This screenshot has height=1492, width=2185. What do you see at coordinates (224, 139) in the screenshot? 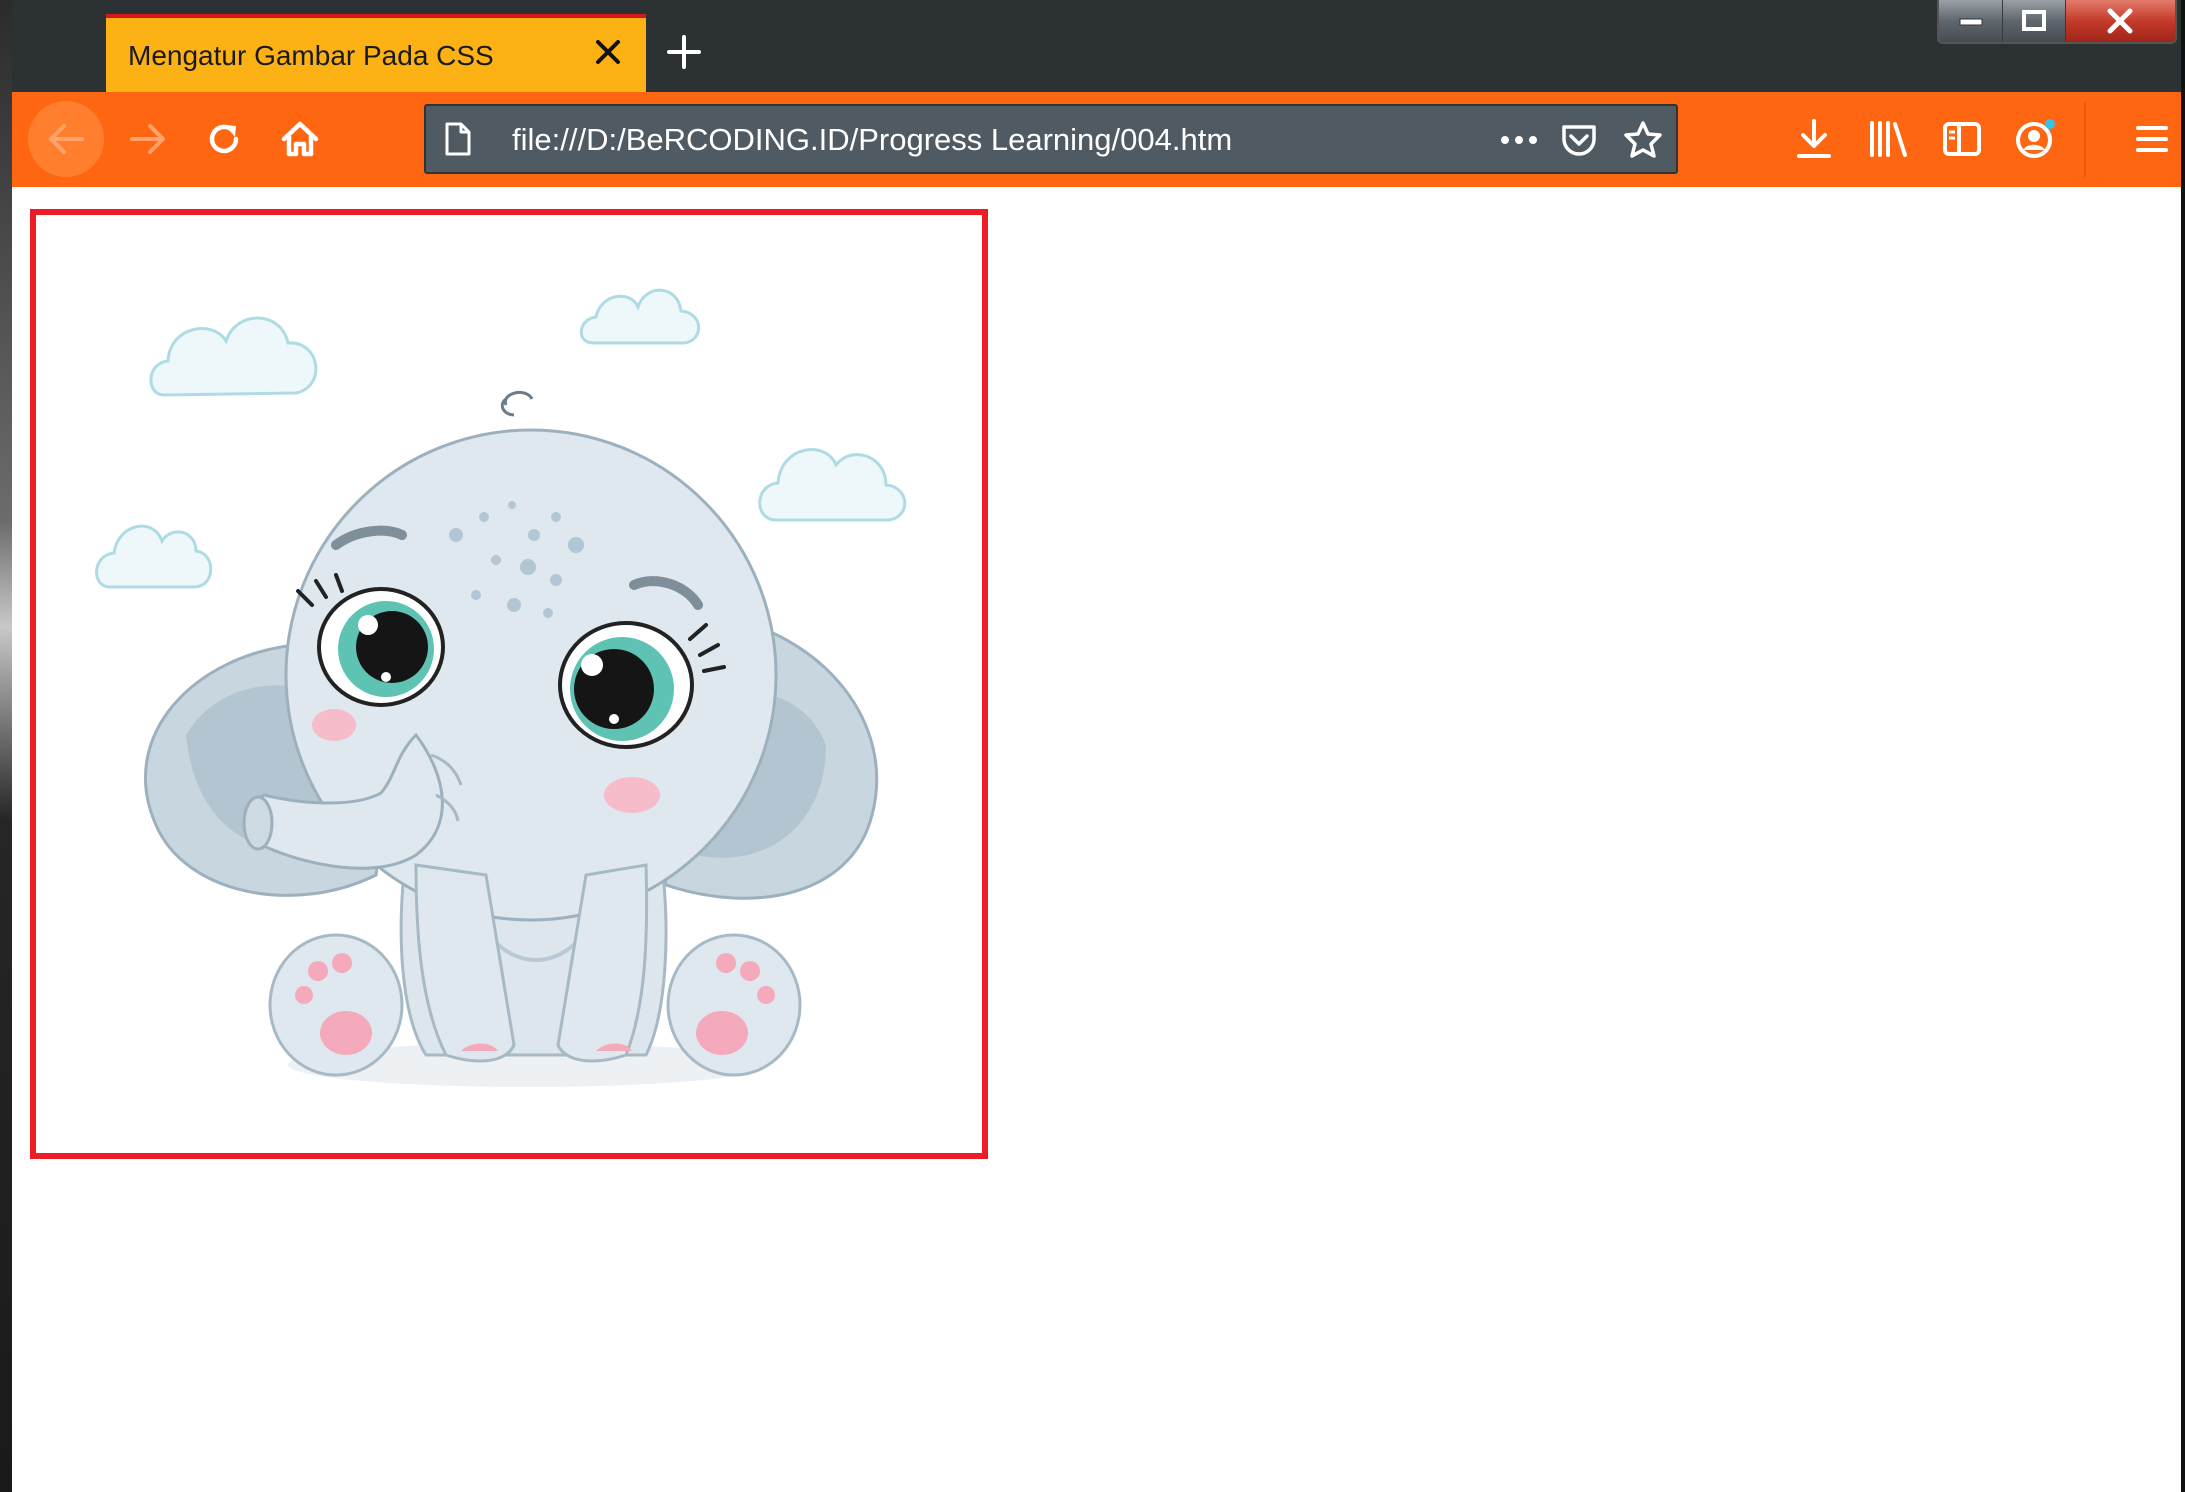
I see `reload-icon` at bounding box center [224, 139].